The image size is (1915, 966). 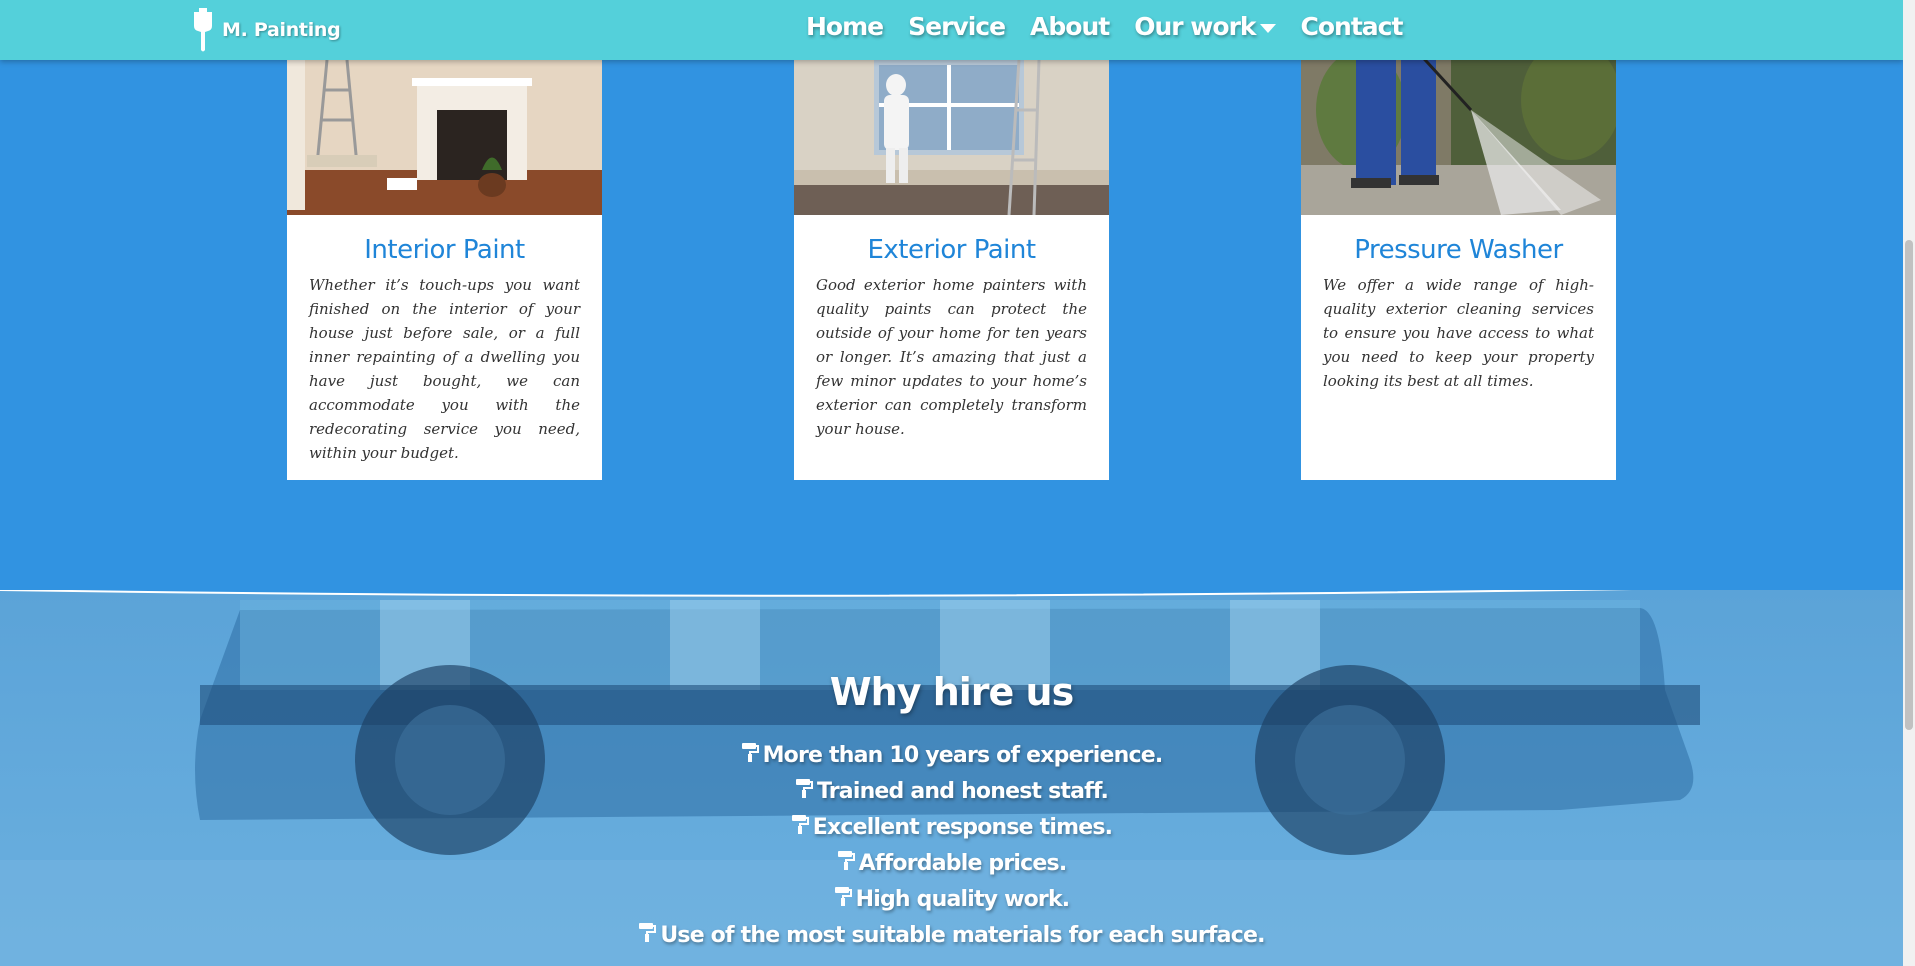 I want to click on nav-menu: Home Service About Our work Contact, so click(x=1105, y=26).